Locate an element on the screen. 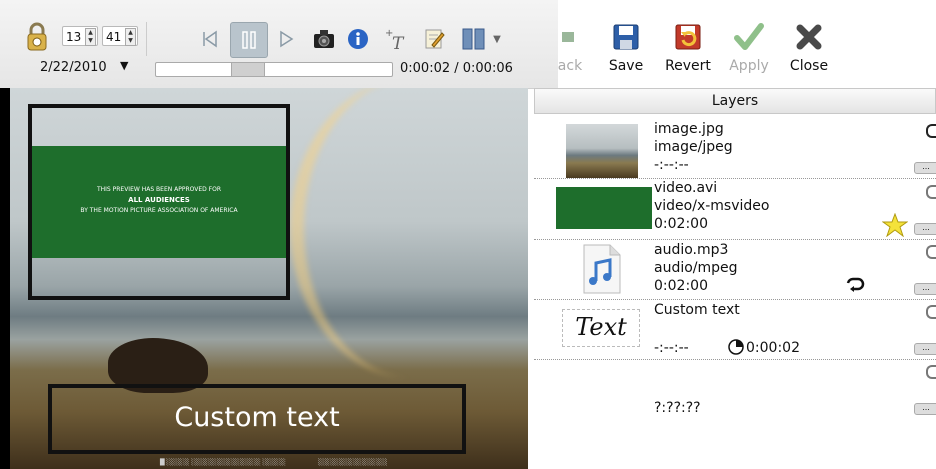 This screenshot has width=936, height=469. apply-button: Apply is located at coordinates (749, 51).